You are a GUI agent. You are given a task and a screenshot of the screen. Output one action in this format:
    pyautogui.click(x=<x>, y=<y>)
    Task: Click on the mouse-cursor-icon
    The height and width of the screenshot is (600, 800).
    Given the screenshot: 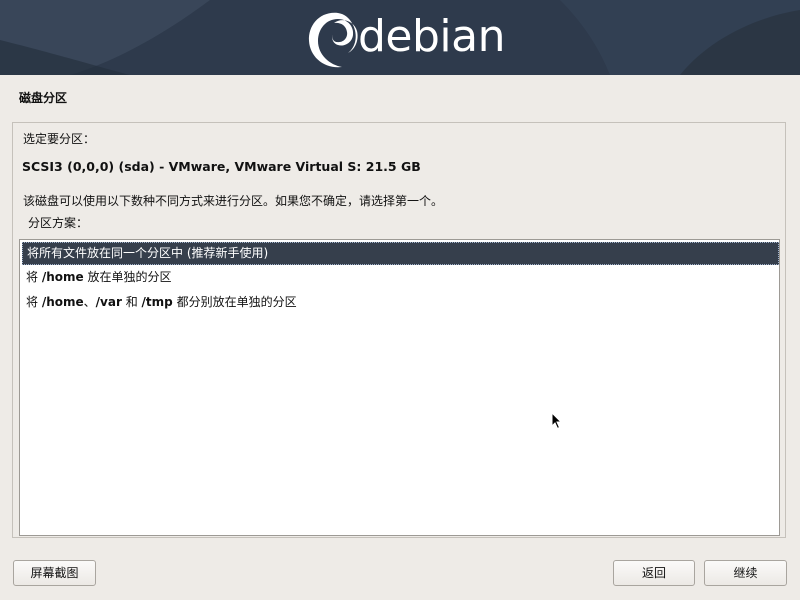 What is the action you would take?
    pyautogui.click(x=557, y=421)
    